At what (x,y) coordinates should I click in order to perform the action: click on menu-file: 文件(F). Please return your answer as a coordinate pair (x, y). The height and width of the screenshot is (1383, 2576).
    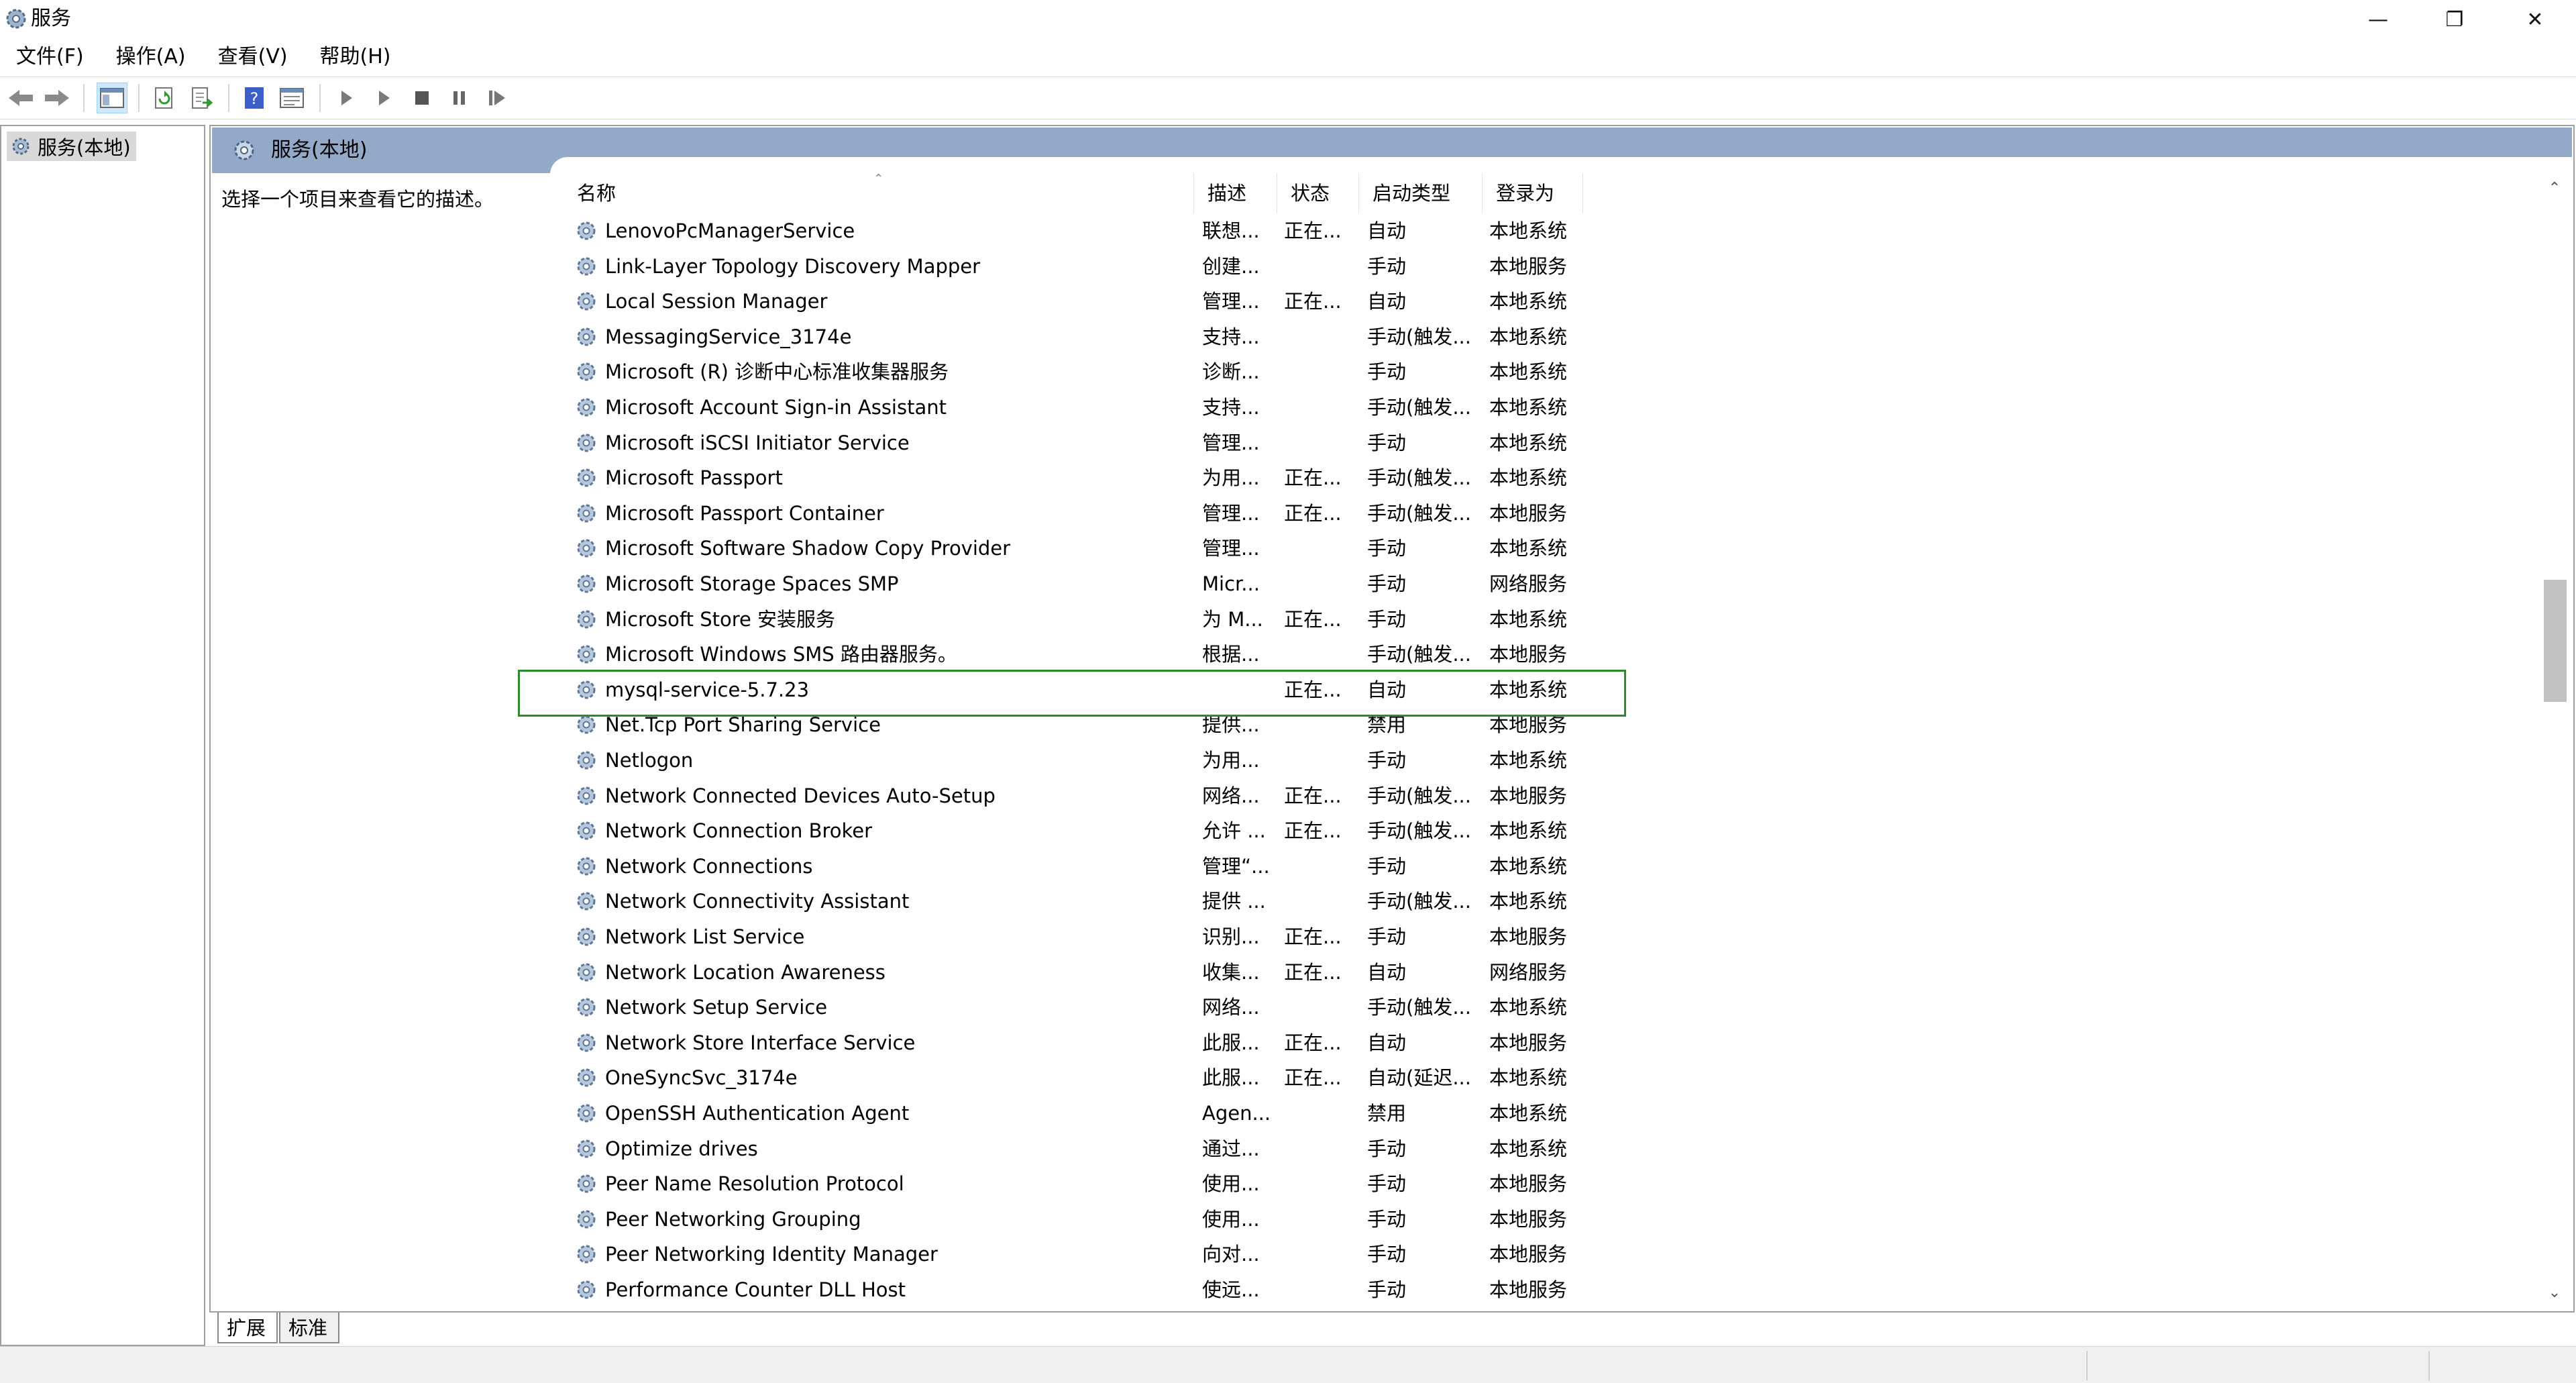
    Looking at the image, I should click on (50, 57).